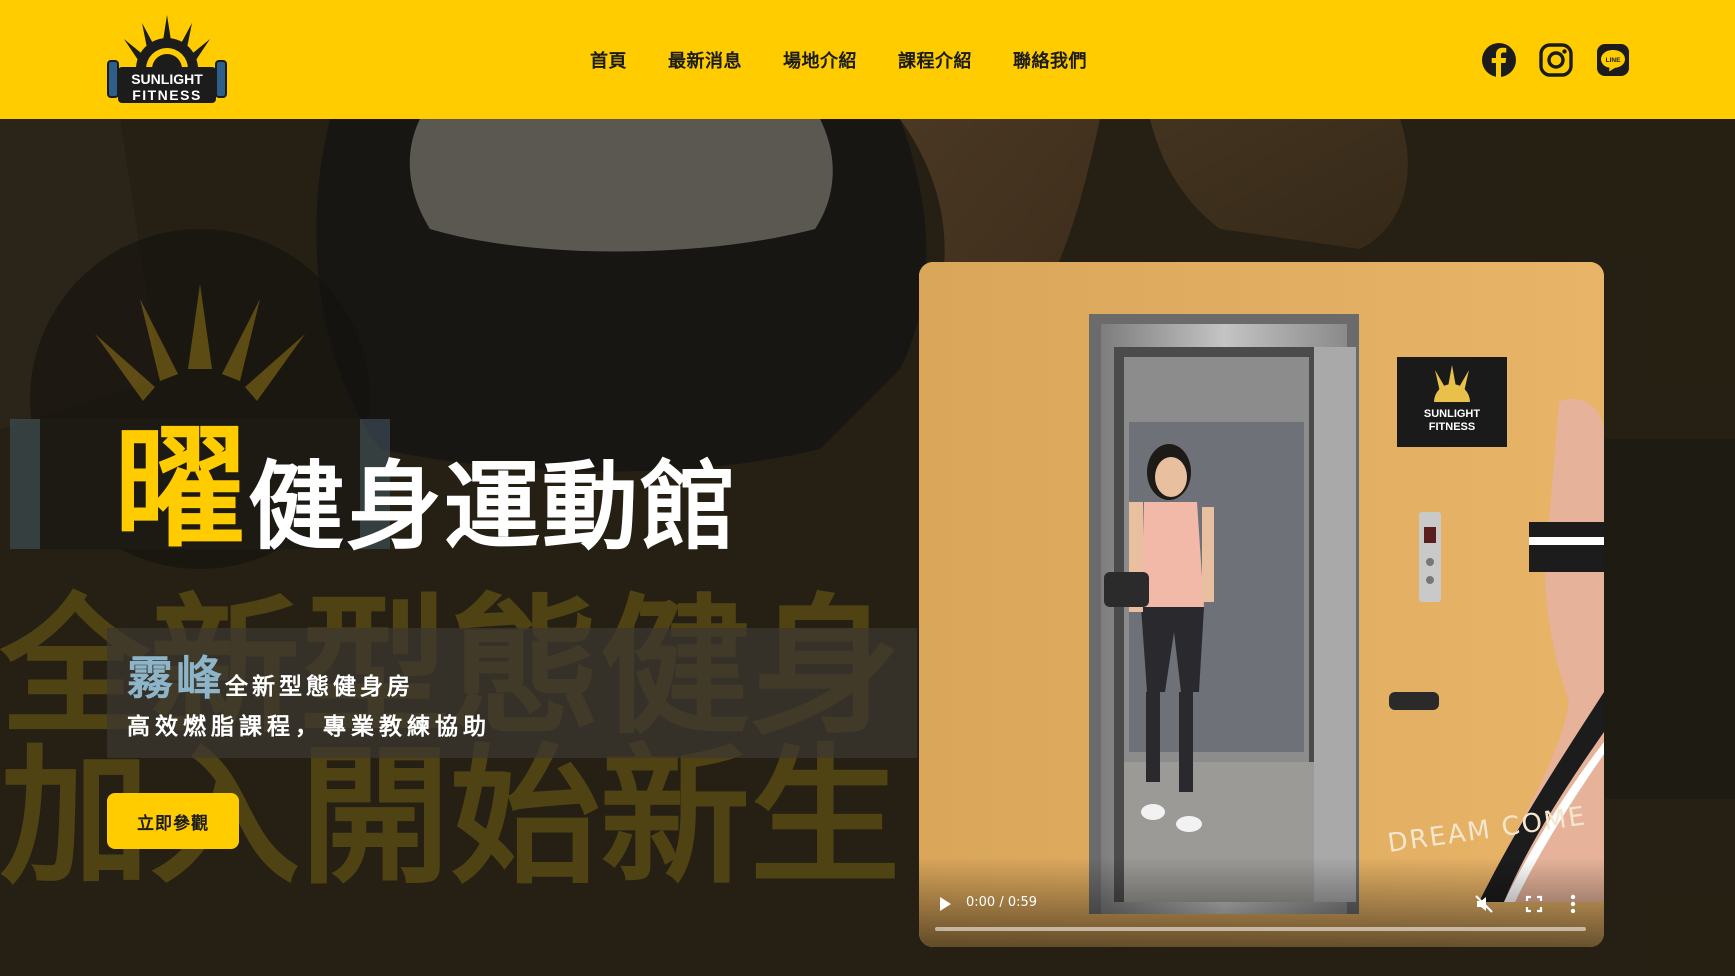  What do you see at coordinates (1002, 902) in the screenshot?
I see `video-time-display: 0:00 / 0:59` at bounding box center [1002, 902].